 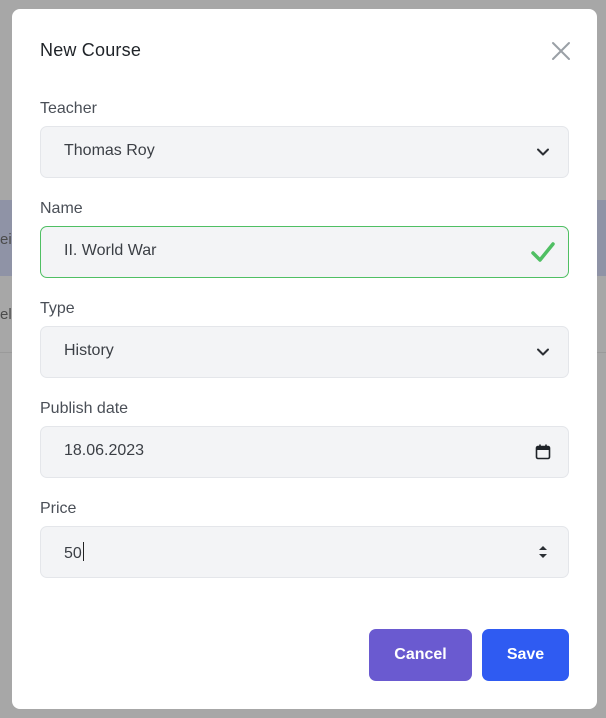 What do you see at coordinates (304, 452) in the screenshot?
I see `publish-date-input: 18.06.2023` at bounding box center [304, 452].